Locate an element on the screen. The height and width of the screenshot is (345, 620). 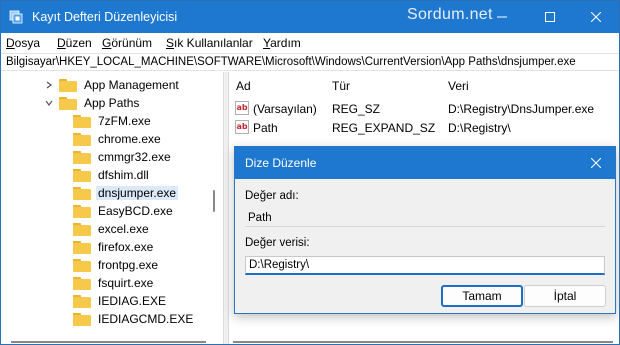
menu-favorites-mnemonic: S is located at coordinates (170, 43).